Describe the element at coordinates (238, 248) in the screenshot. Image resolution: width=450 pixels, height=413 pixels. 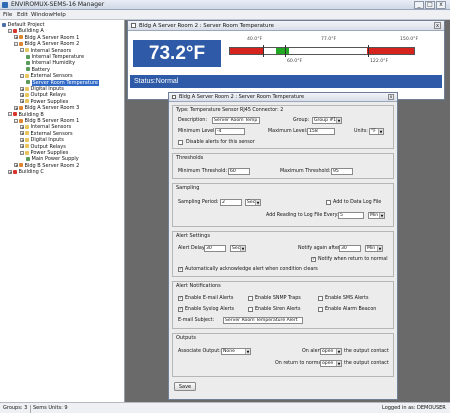
I see `alert-delay-unit-select: Sec ▼` at that location.